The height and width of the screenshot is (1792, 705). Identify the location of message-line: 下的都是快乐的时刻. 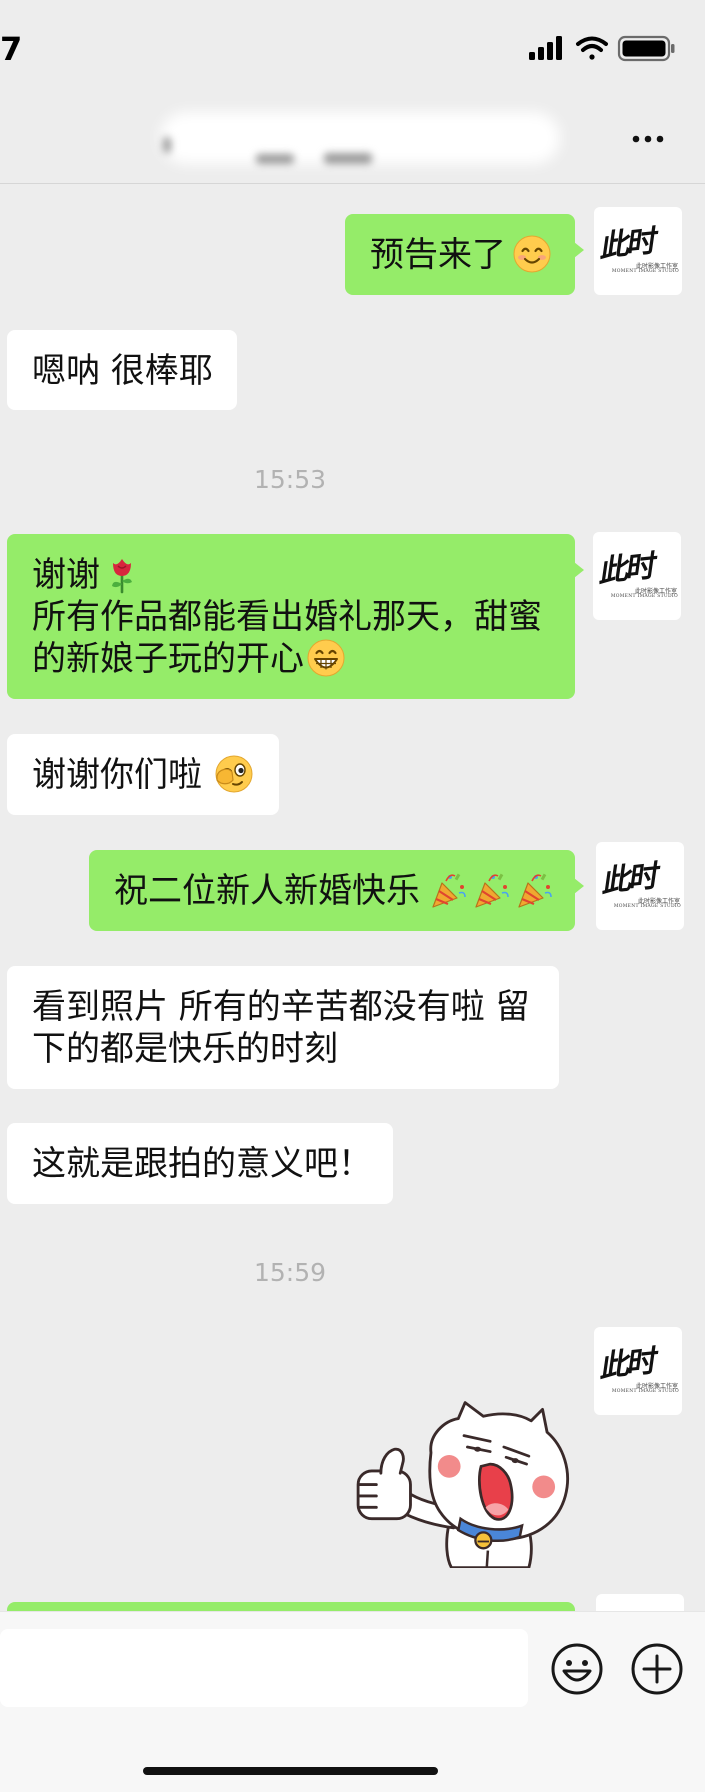
(185, 1049).